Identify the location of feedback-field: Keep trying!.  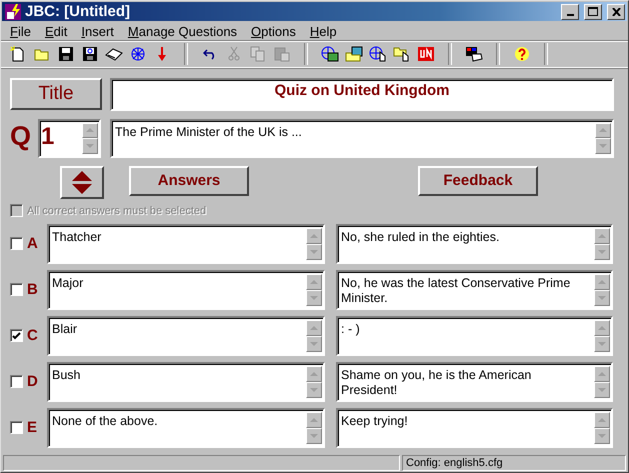
(474, 428).